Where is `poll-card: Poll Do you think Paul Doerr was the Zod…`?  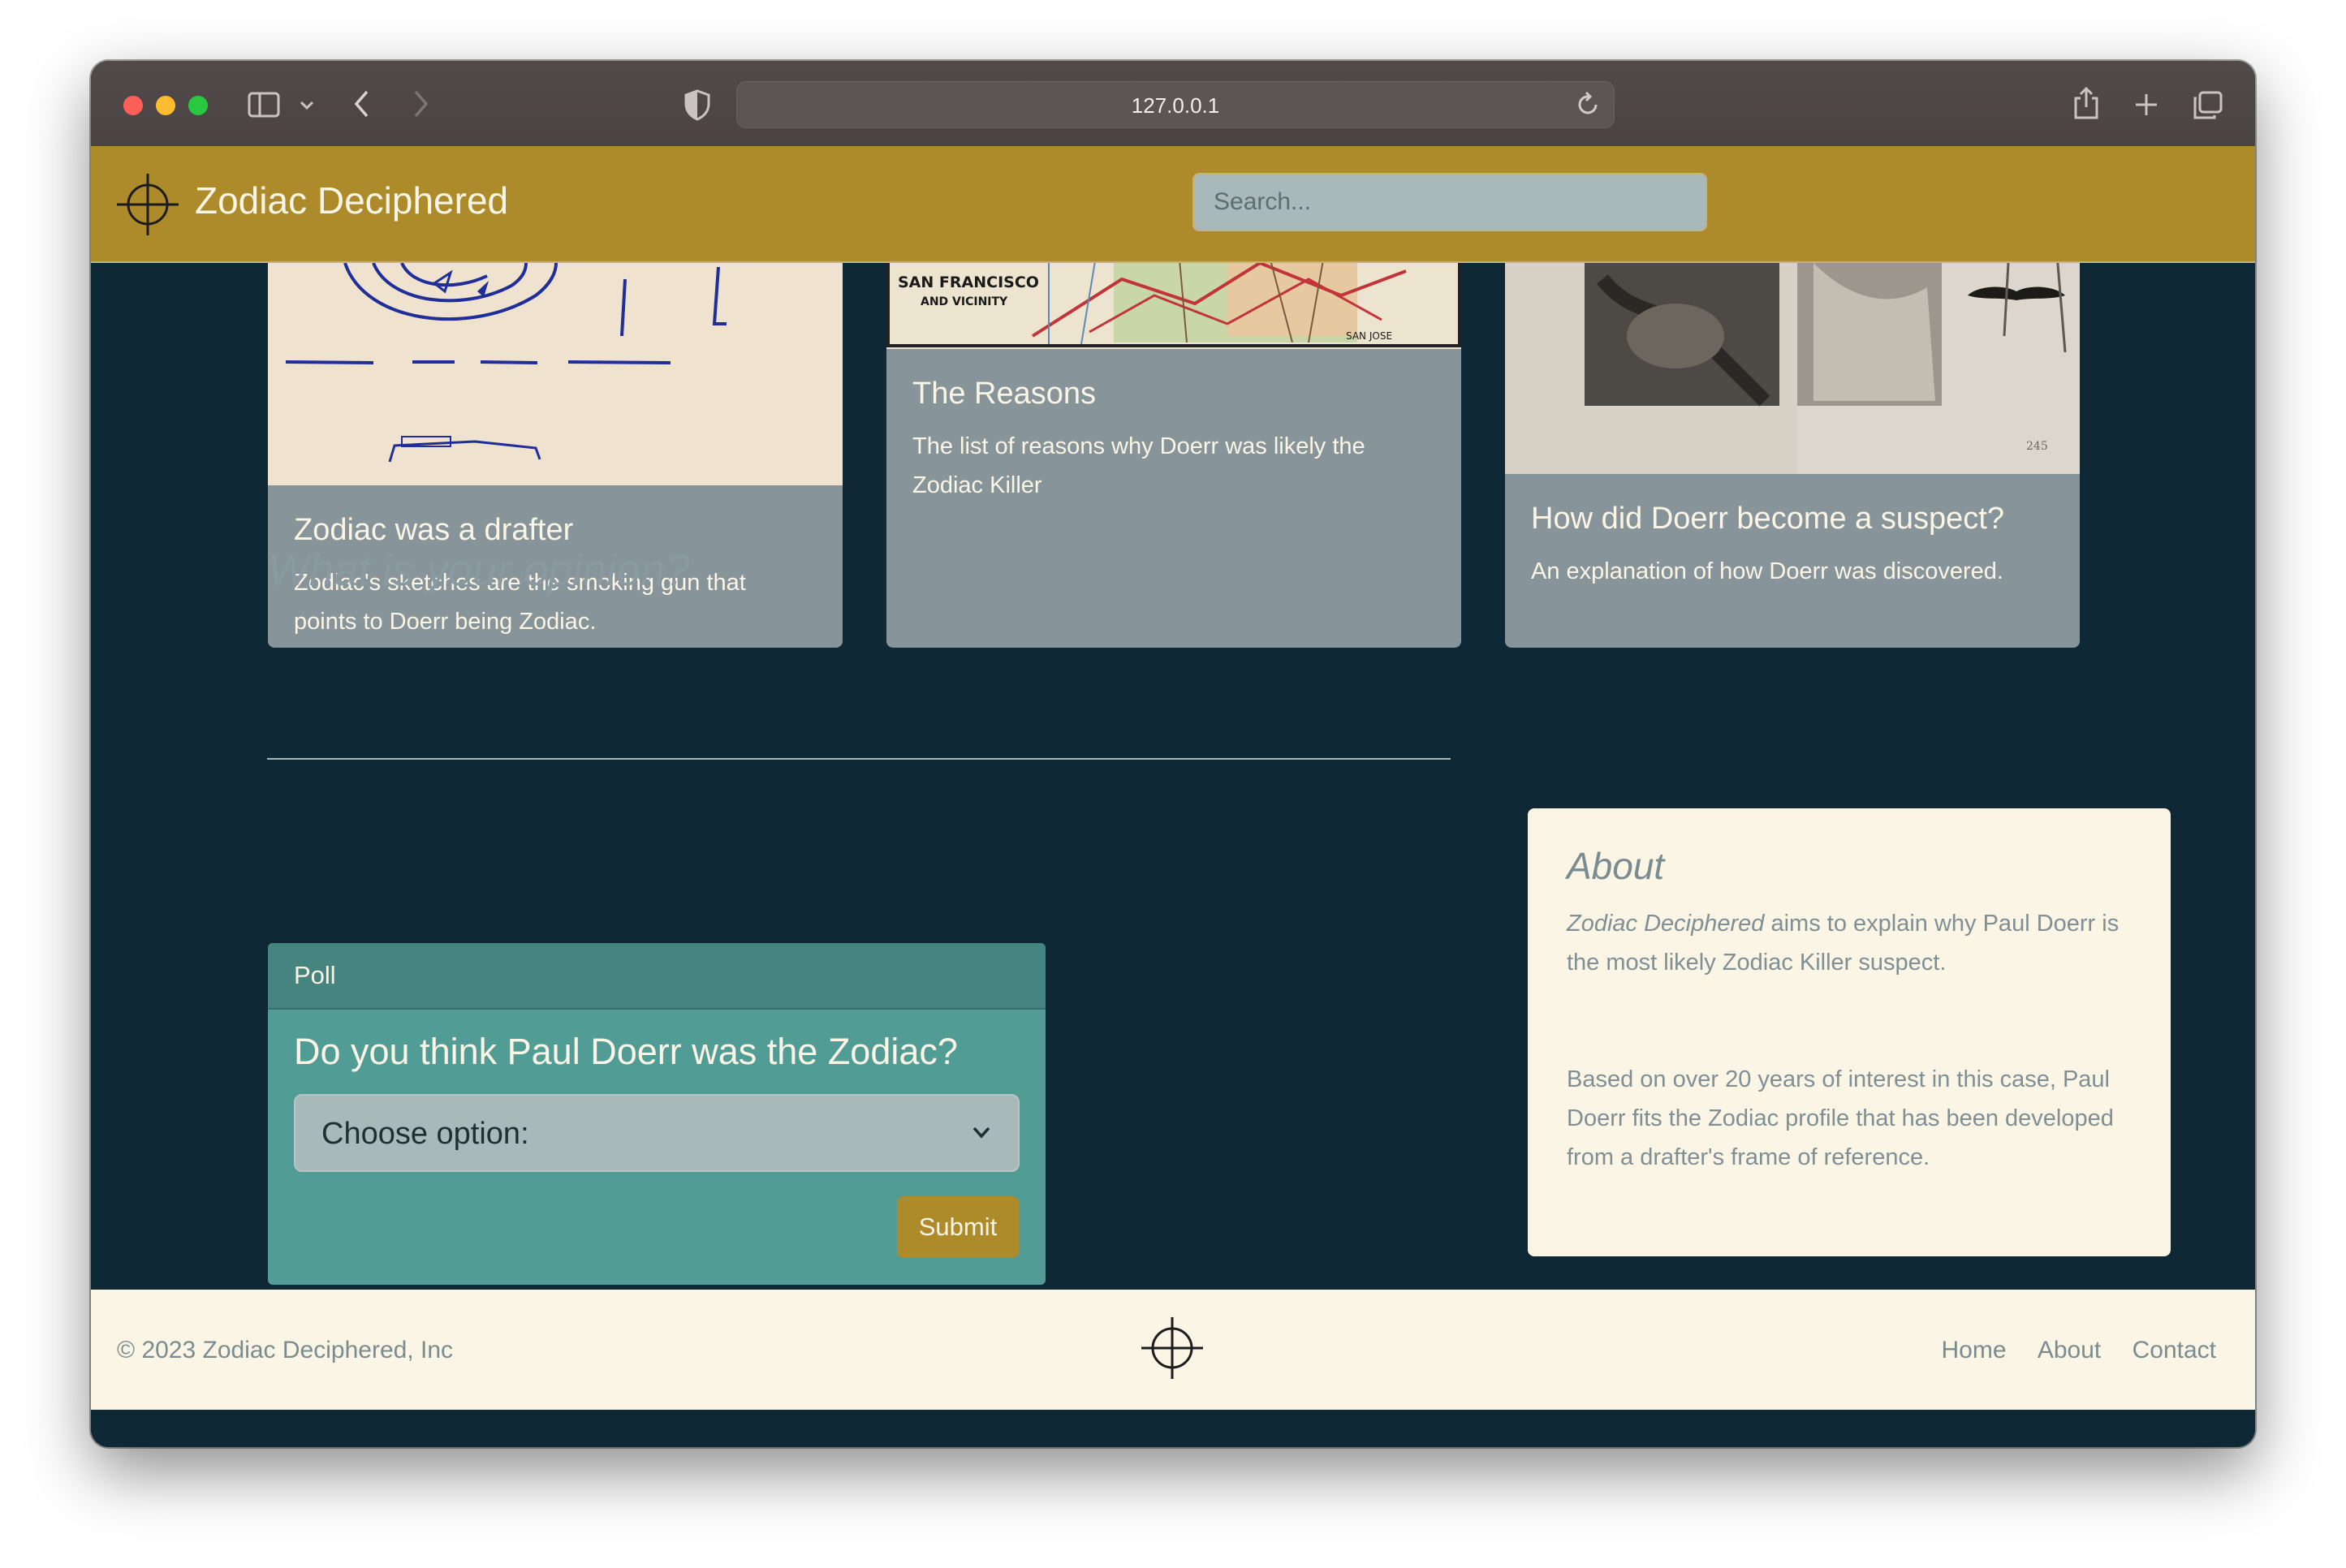
poll-card: Poll Do you think Paul Doerr was the Zod… is located at coordinates (657, 1114).